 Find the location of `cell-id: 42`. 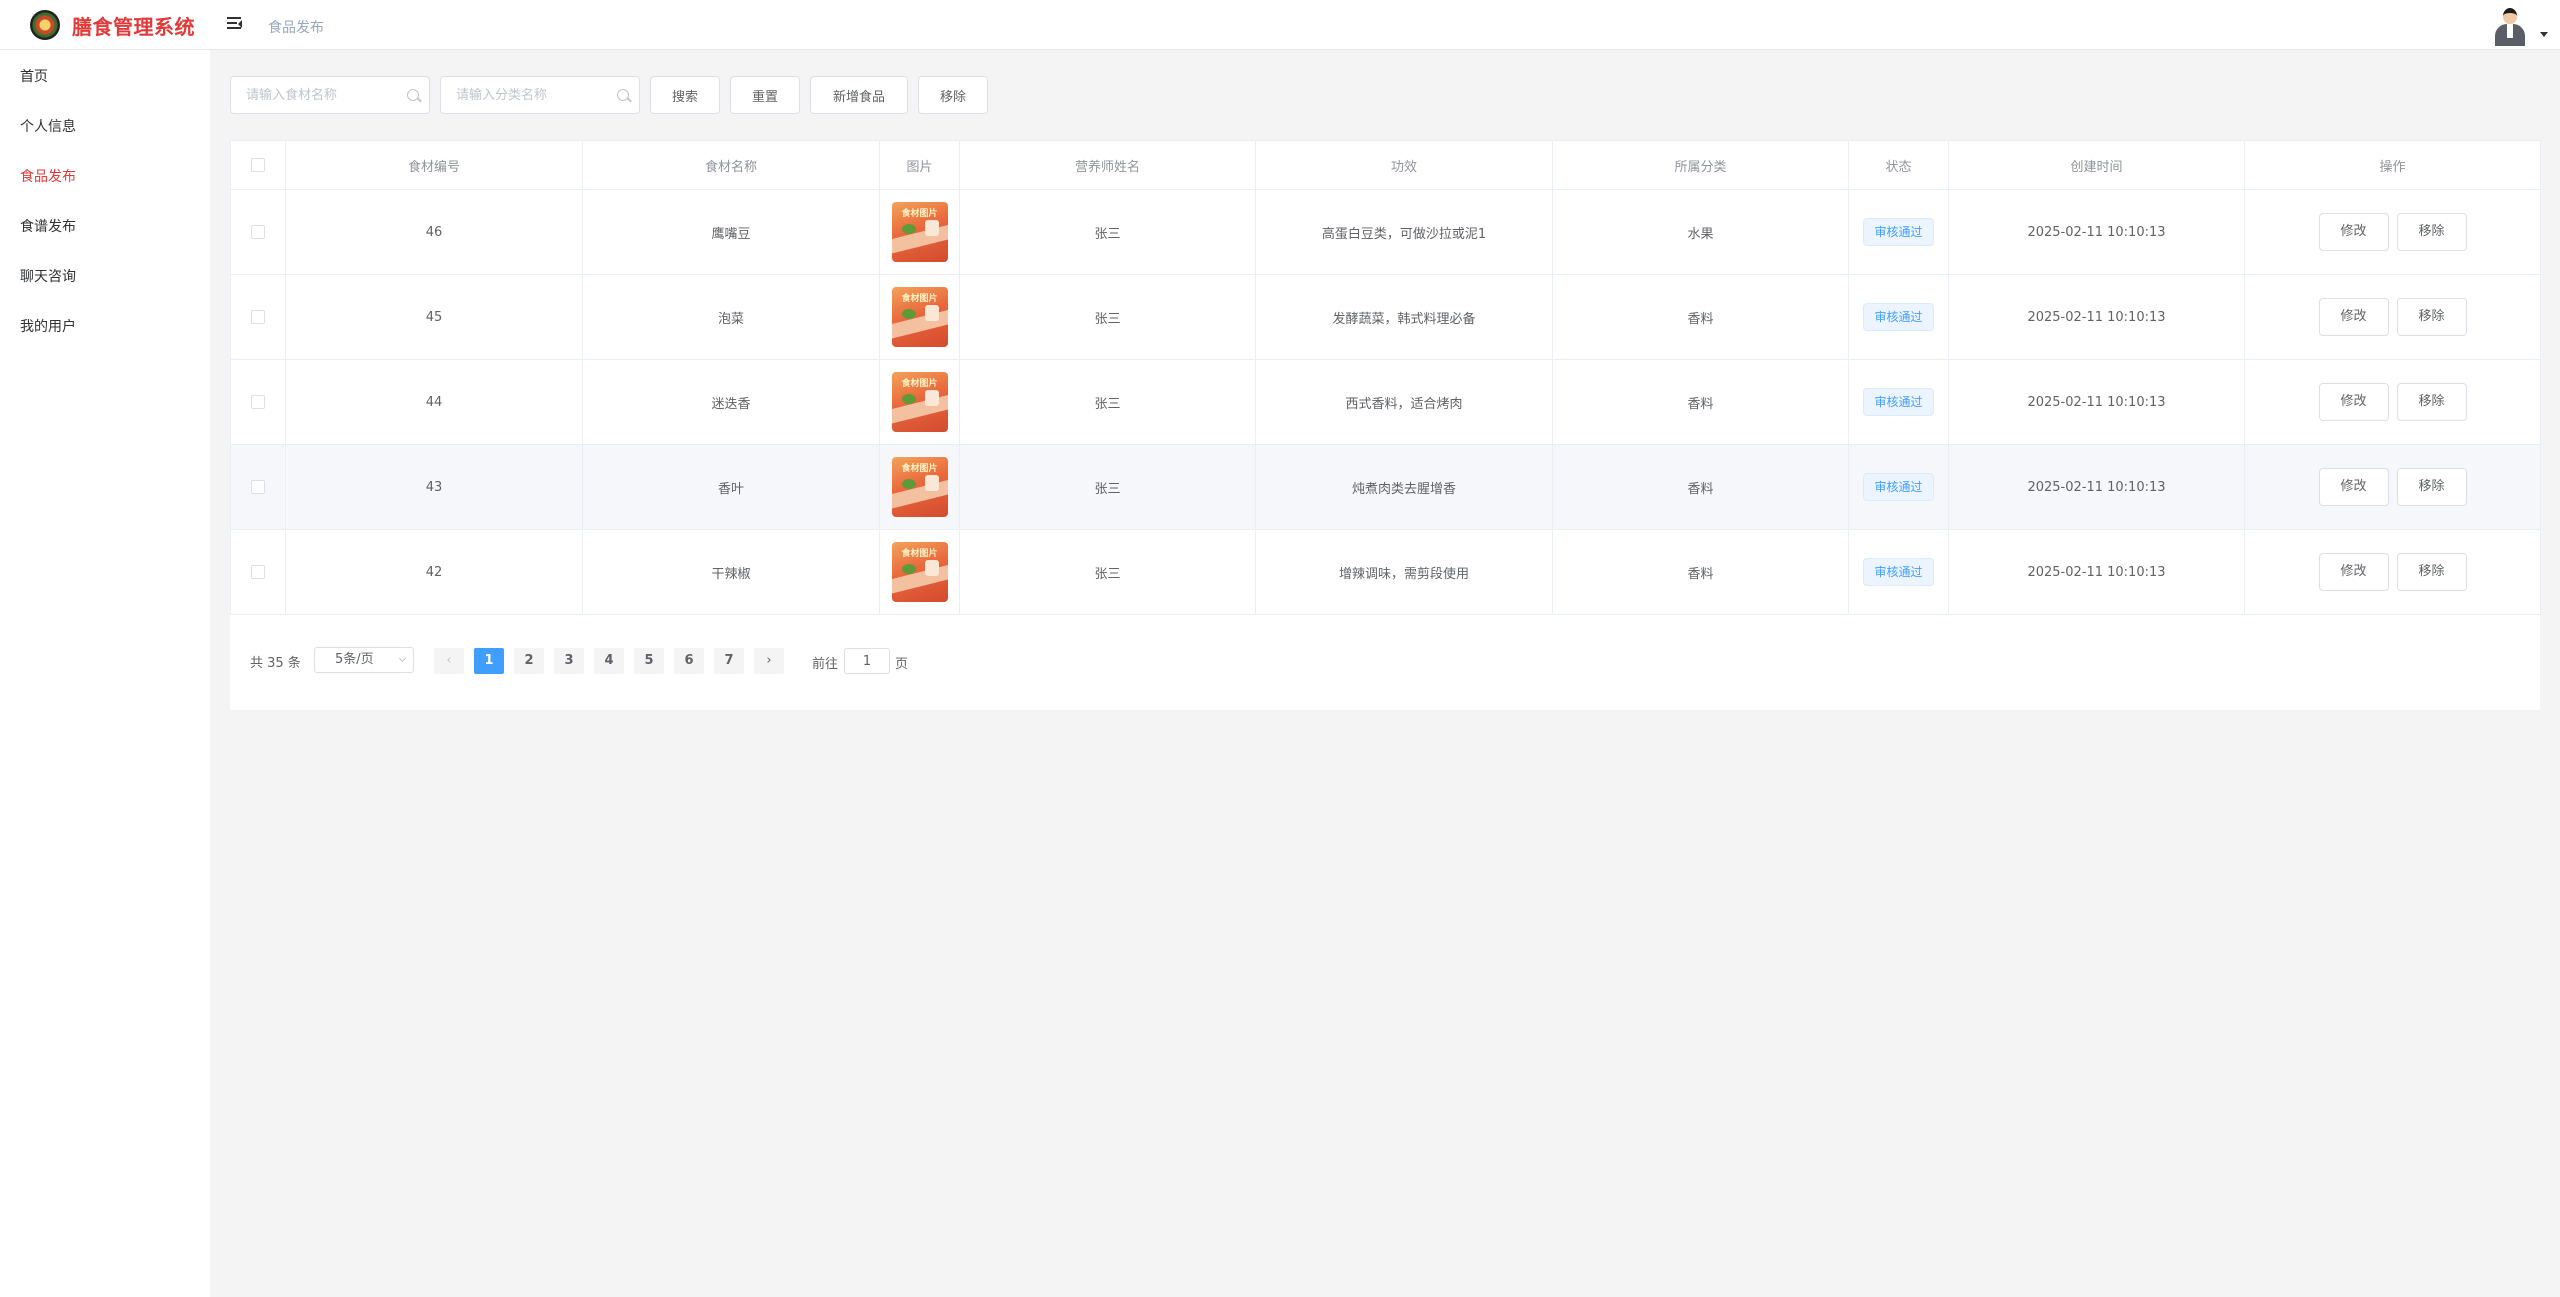

cell-id: 42 is located at coordinates (434, 572).